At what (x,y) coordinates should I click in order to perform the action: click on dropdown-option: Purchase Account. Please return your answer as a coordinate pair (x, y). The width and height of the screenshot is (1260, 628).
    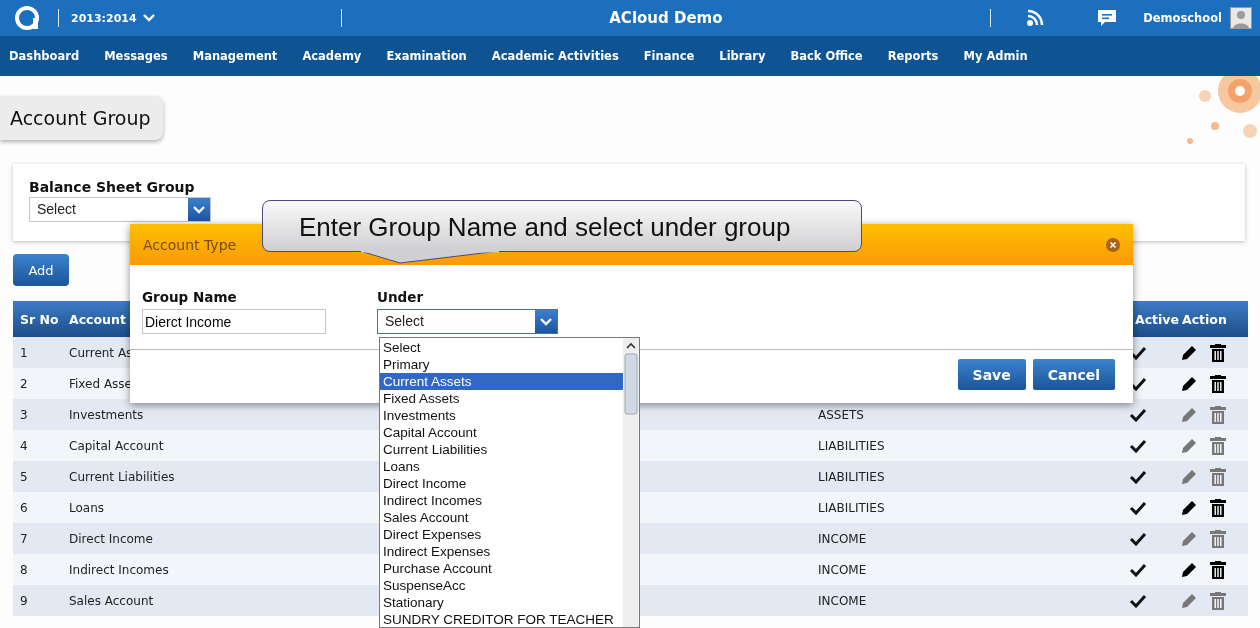
    Looking at the image, I should click on (501, 568).